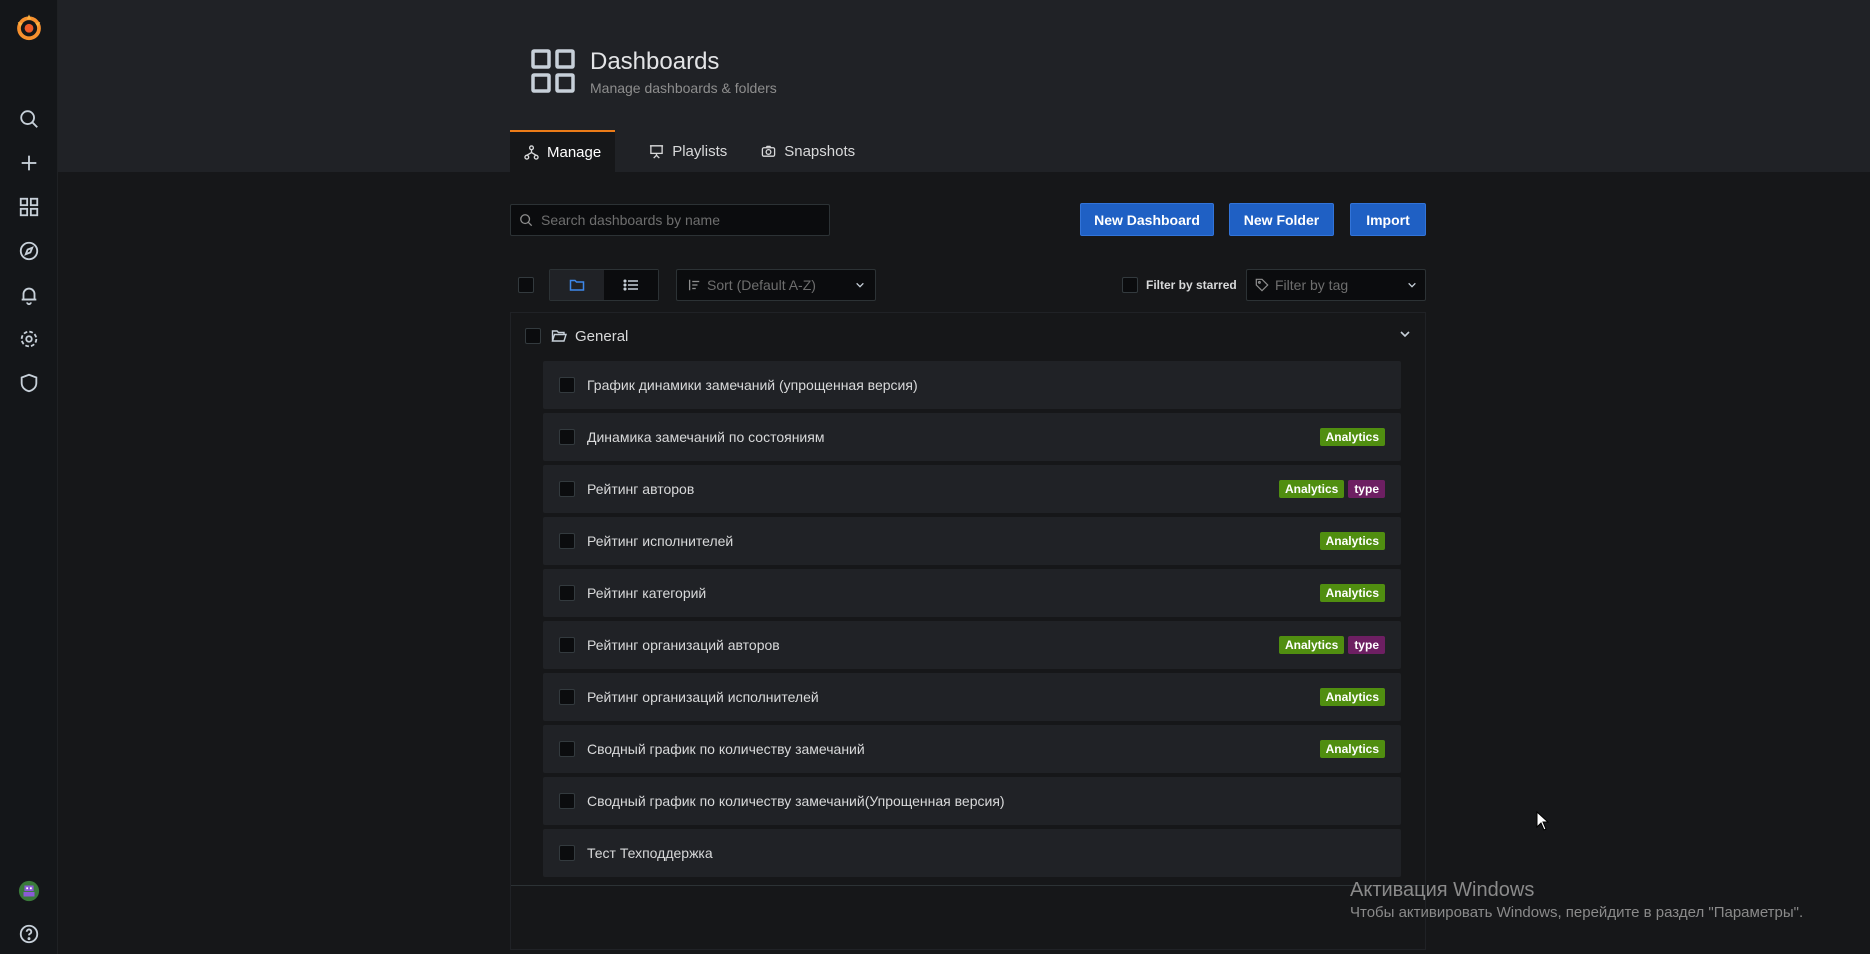 The image size is (1870, 954). I want to click on windows-activation-title: Активация Windows, so click(1442, 890).